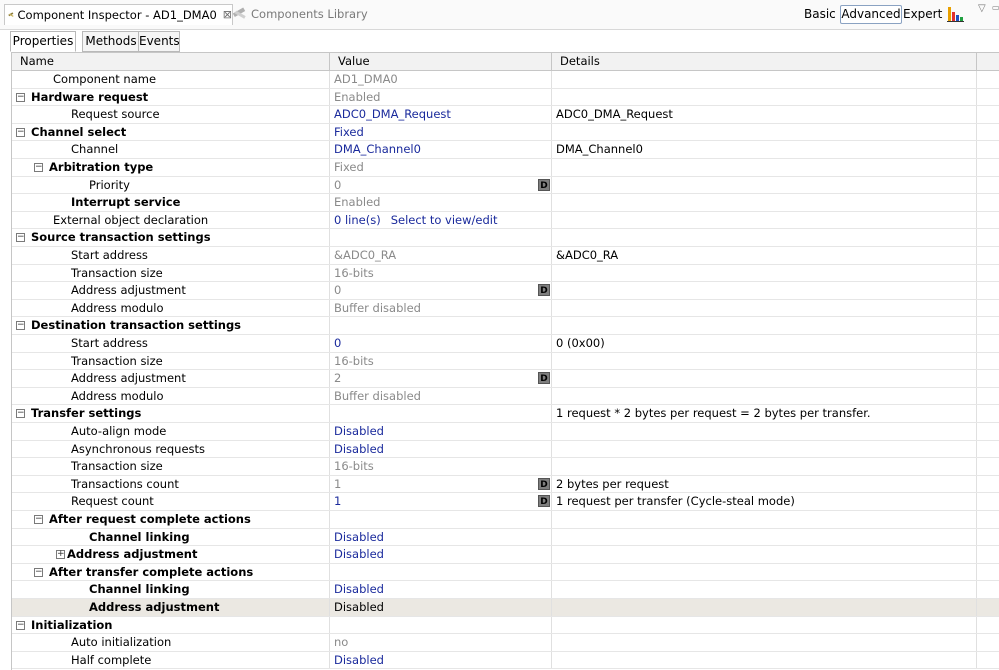  I want to click on property-row: Asynchronous requests Disabled, so click(505, 449).